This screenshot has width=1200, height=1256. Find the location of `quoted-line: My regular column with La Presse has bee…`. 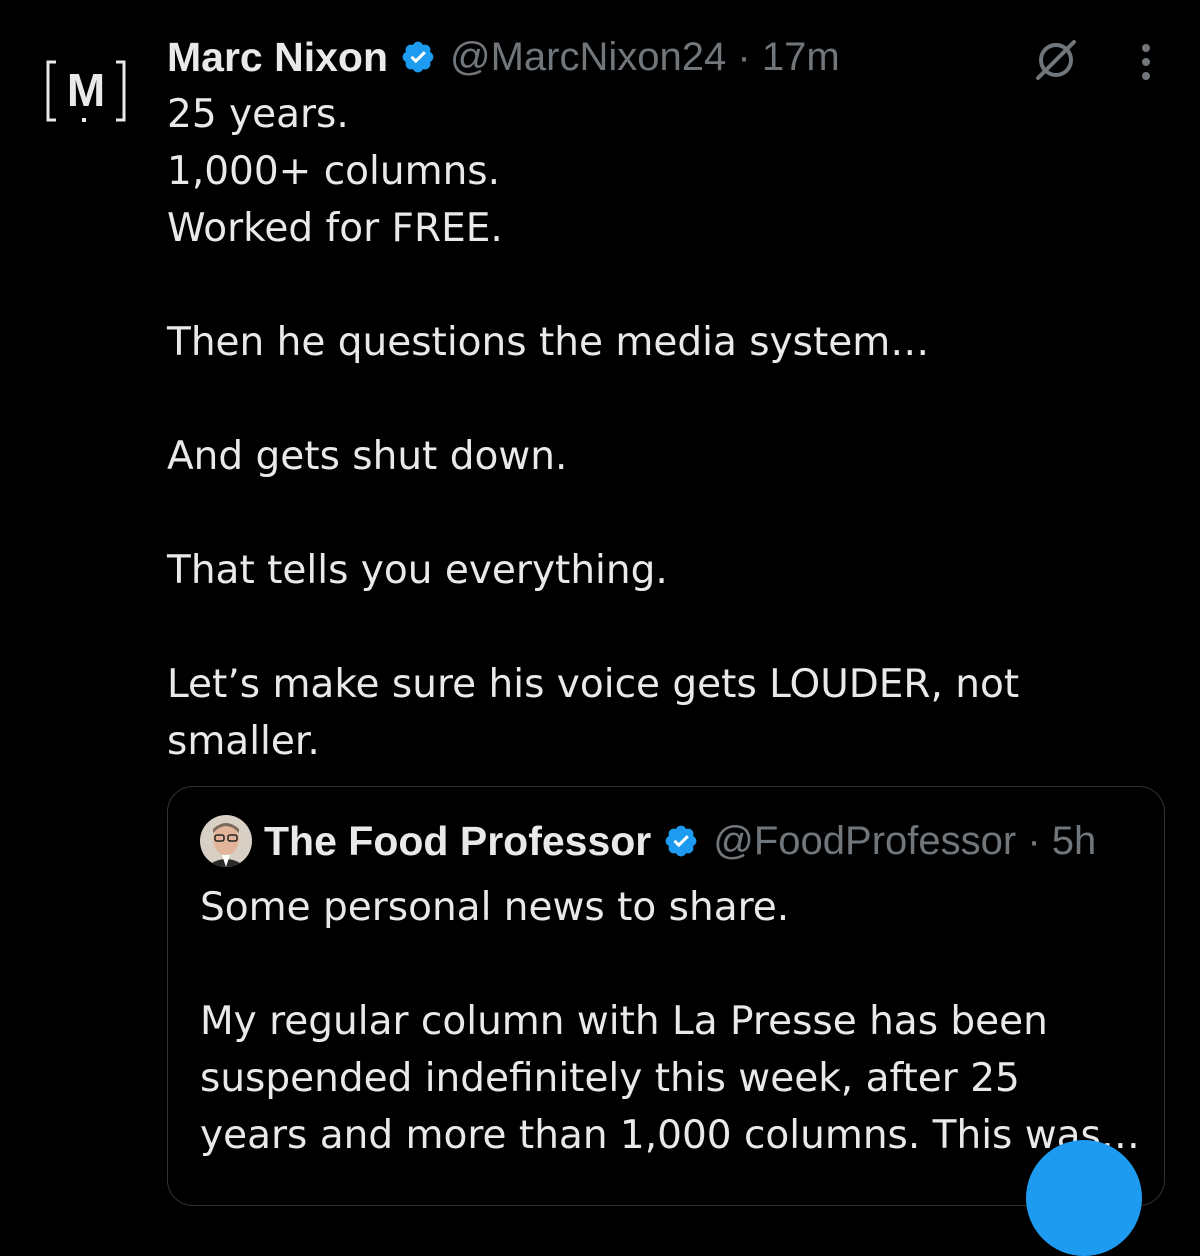

quoted-line: My regular column with La Presse has bee… is located at coordinates (624, 1021).